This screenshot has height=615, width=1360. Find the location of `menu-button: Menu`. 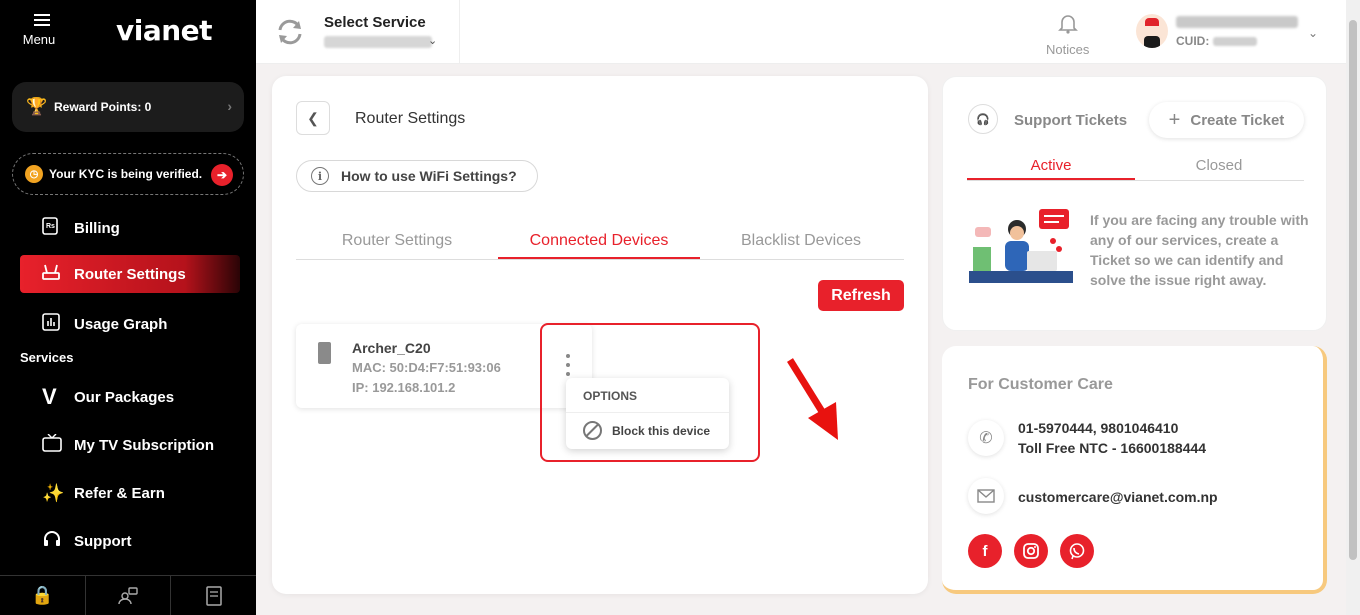

menu-button: Menu is located at coordinates (42, 30).